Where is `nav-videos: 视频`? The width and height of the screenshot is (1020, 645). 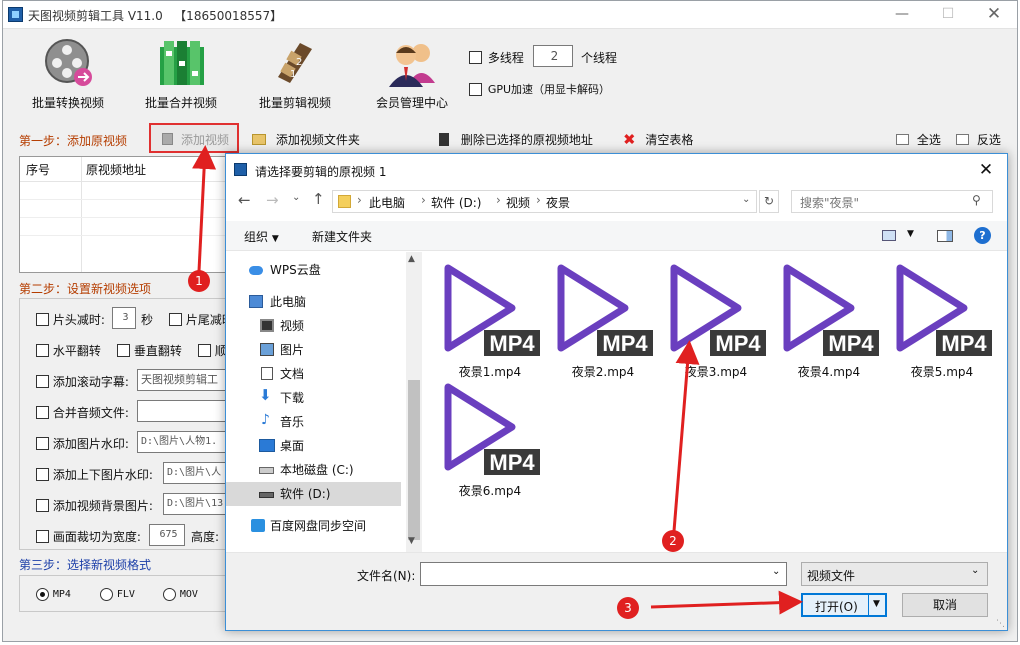
nav-videos: 视频 is located at coordinates (313, 326).